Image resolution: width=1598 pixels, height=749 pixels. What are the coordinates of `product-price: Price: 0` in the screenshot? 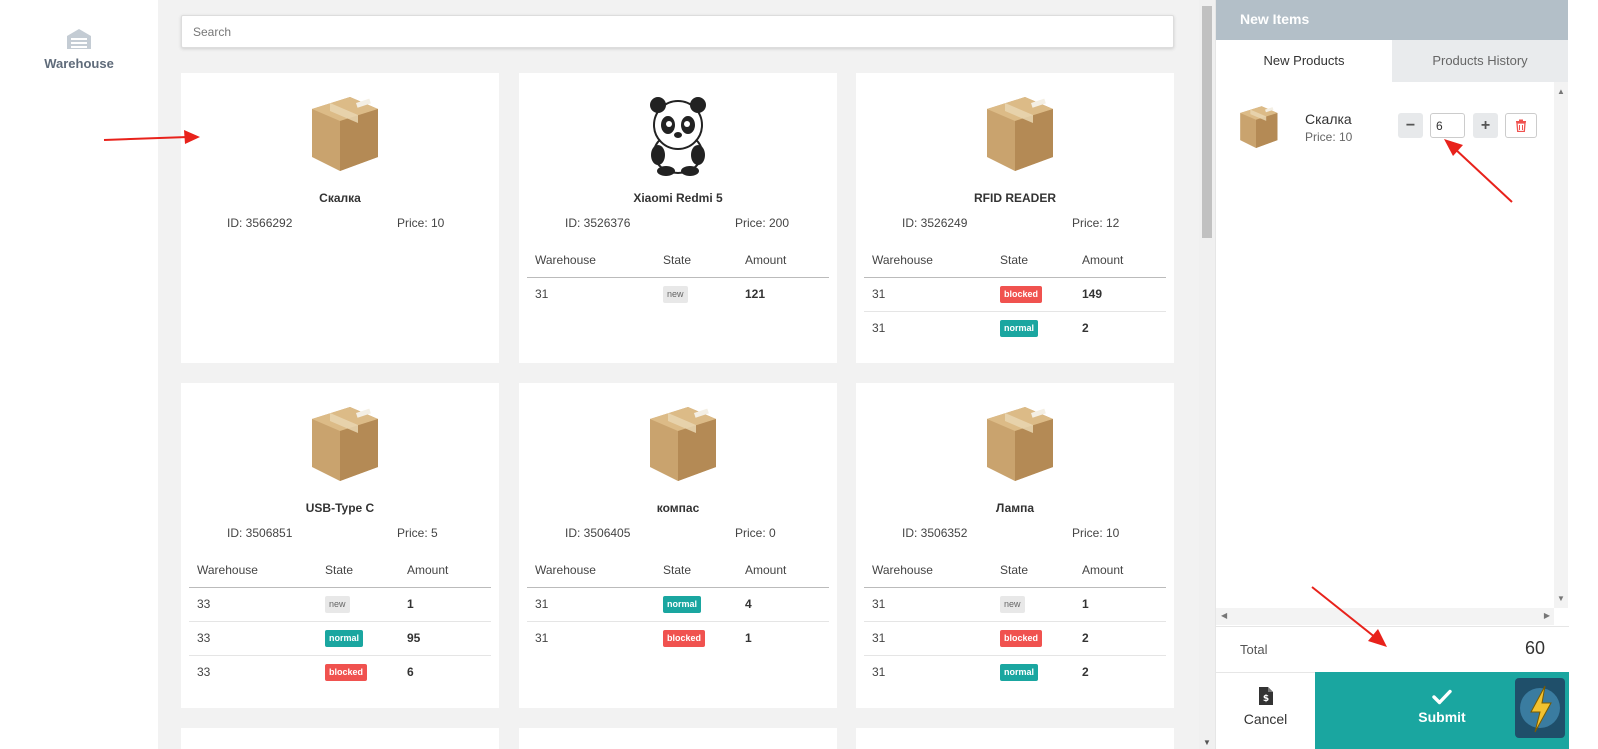 It's located at (755, 533).